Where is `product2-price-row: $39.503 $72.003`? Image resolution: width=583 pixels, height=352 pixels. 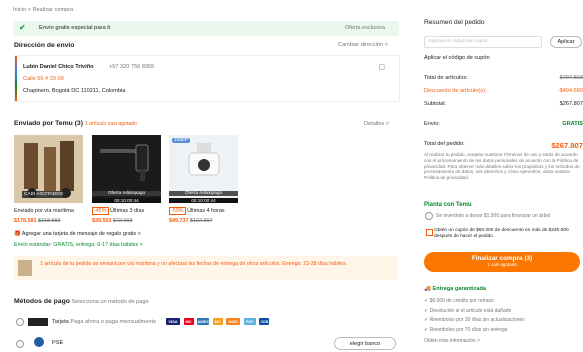 product2-price-row: $39.503 $72.003 is located at coordinates (112, 221).